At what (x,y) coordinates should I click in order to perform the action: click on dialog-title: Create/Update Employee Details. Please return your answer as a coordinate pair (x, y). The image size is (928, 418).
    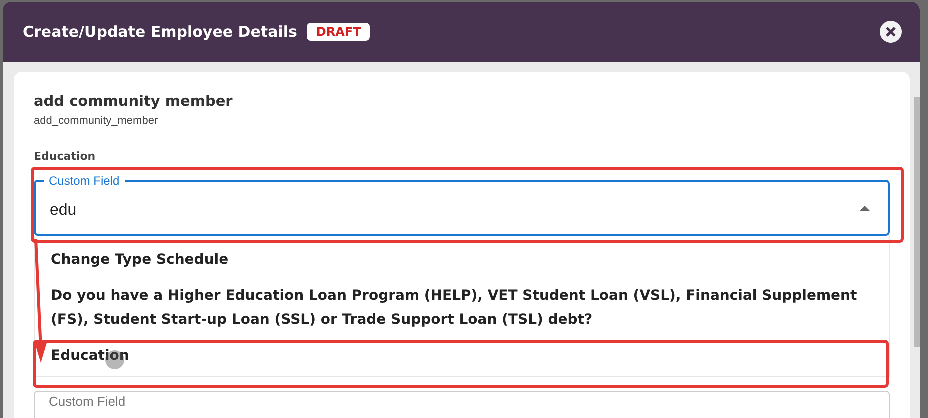
    Looking at the image, I should click on (160, 32).